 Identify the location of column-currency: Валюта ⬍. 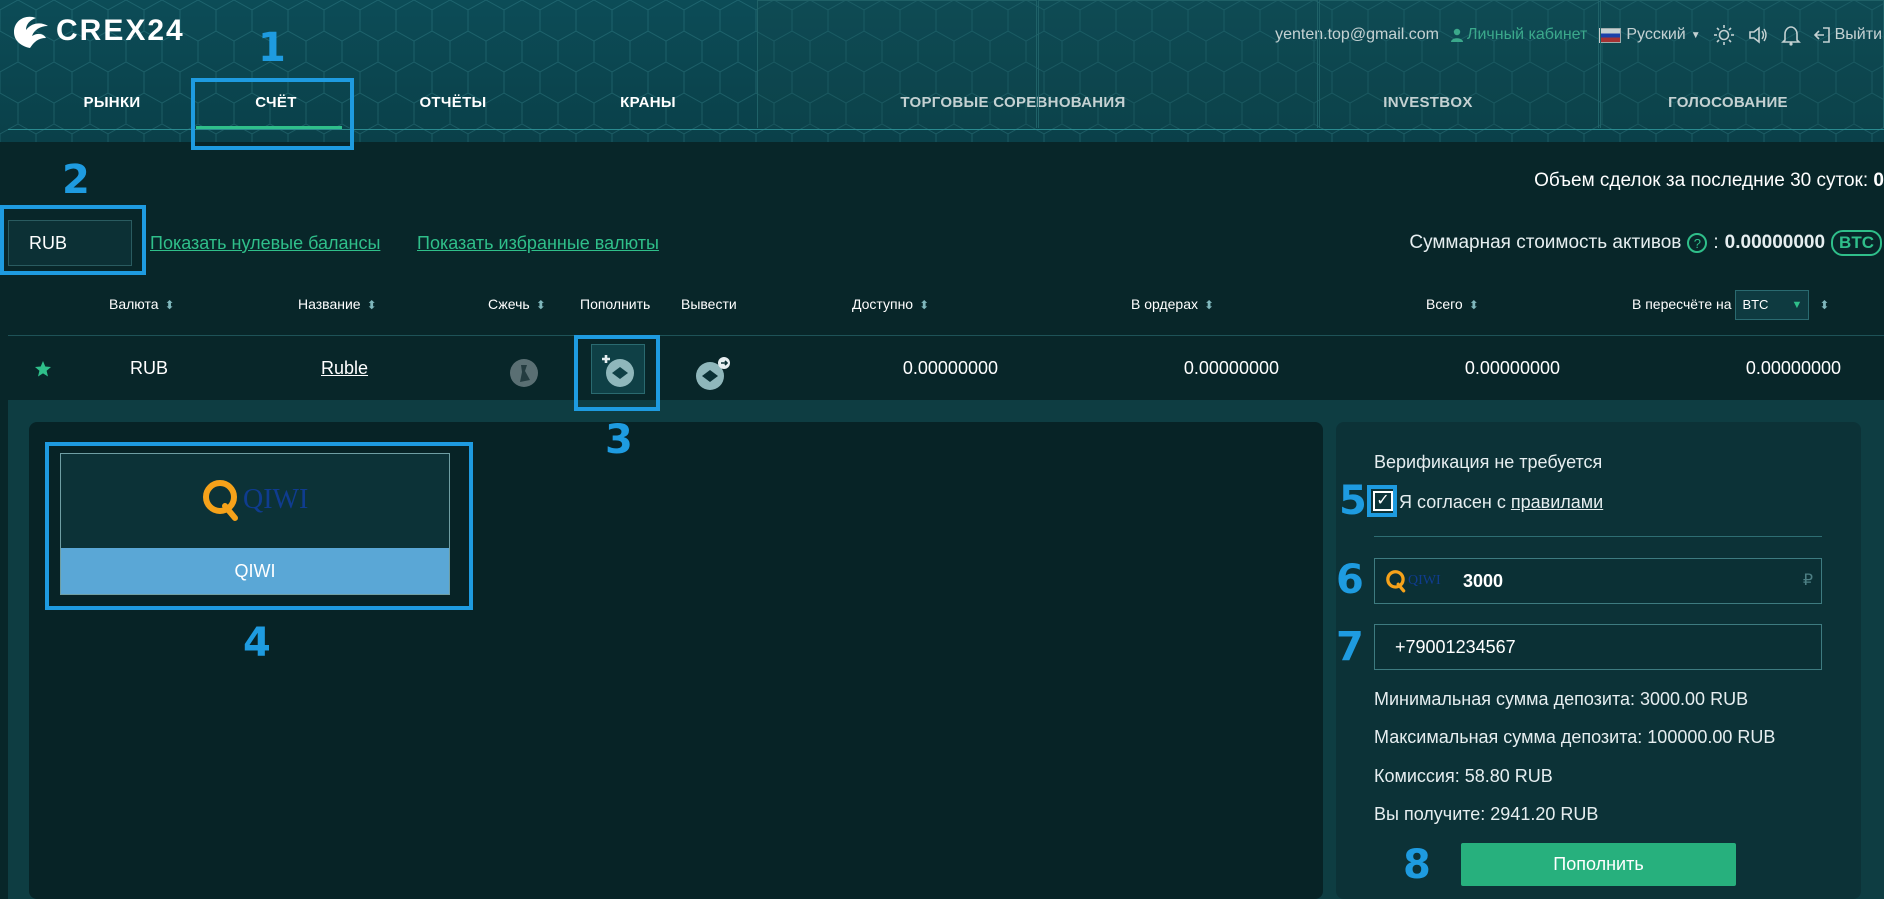
(142, 304).